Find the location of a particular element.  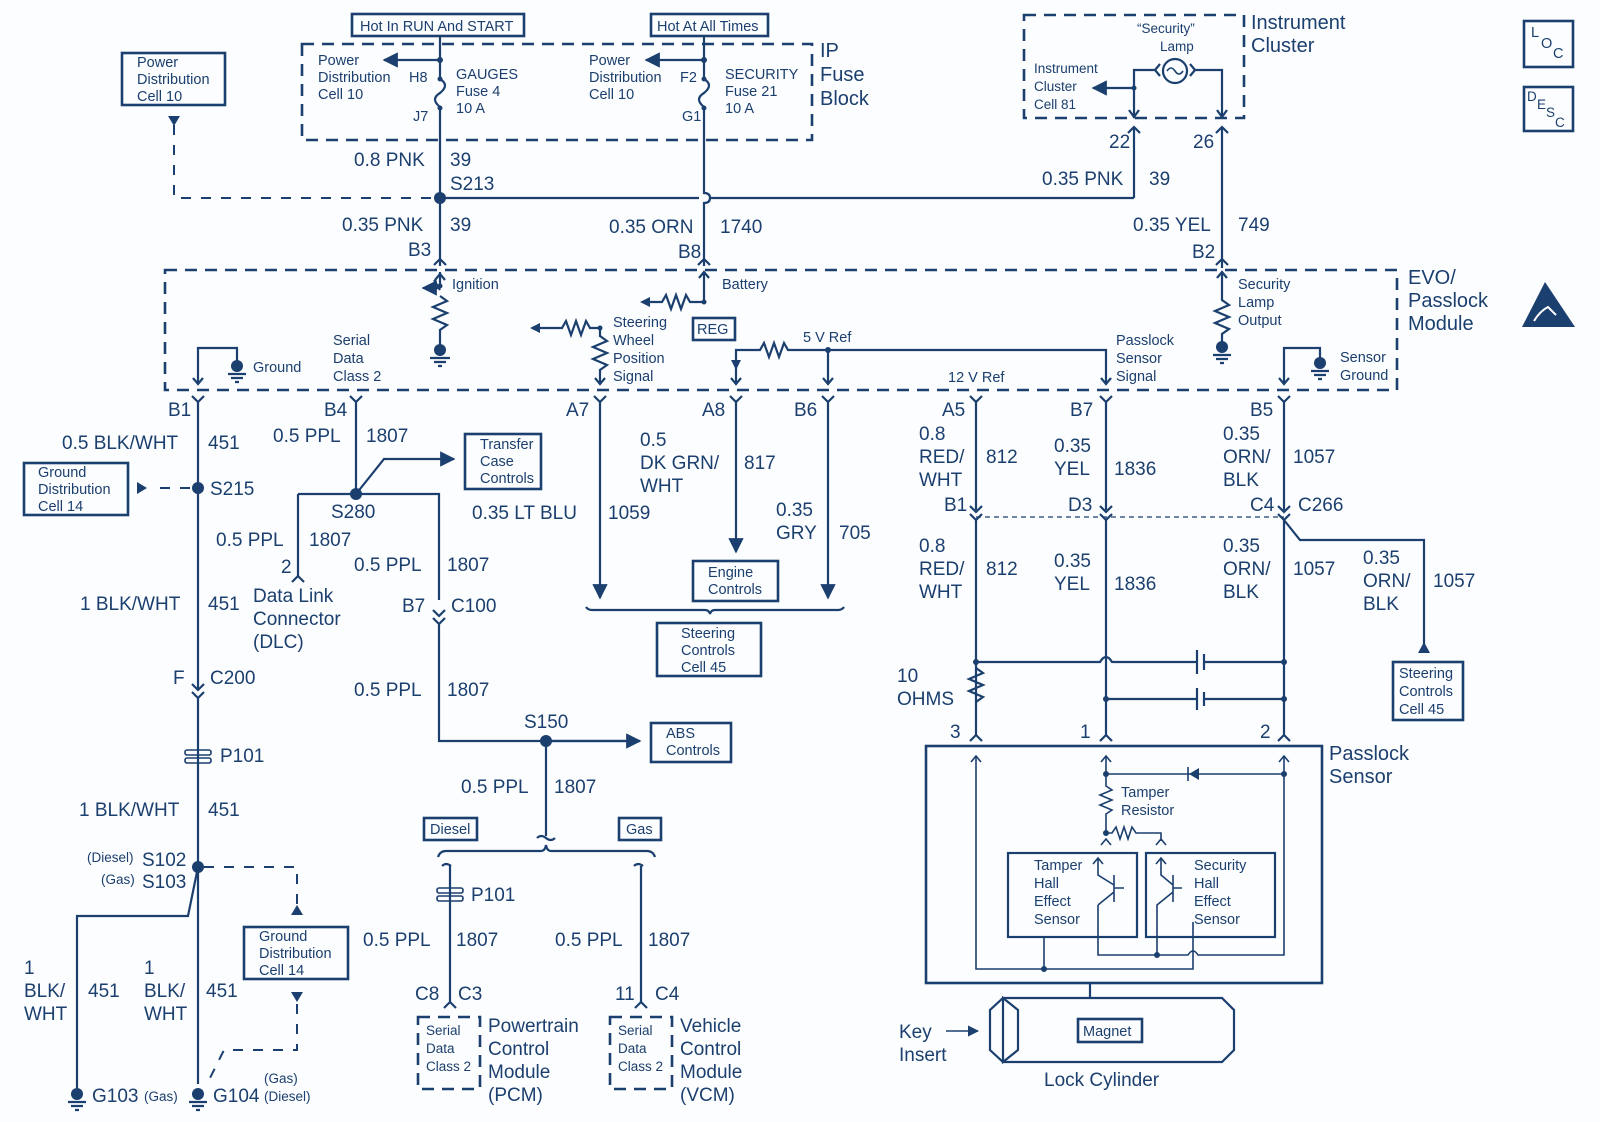

svg-text: 10 is located at coordinates (907, 676).